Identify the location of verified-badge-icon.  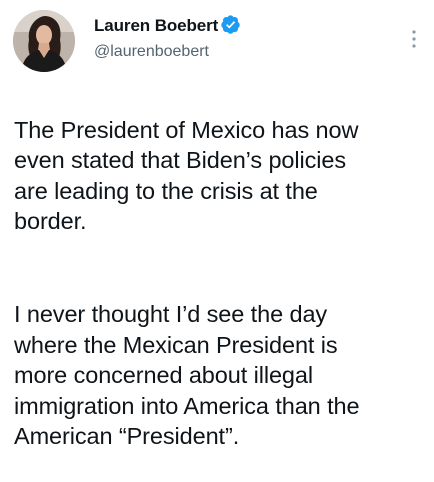
(230, 24).